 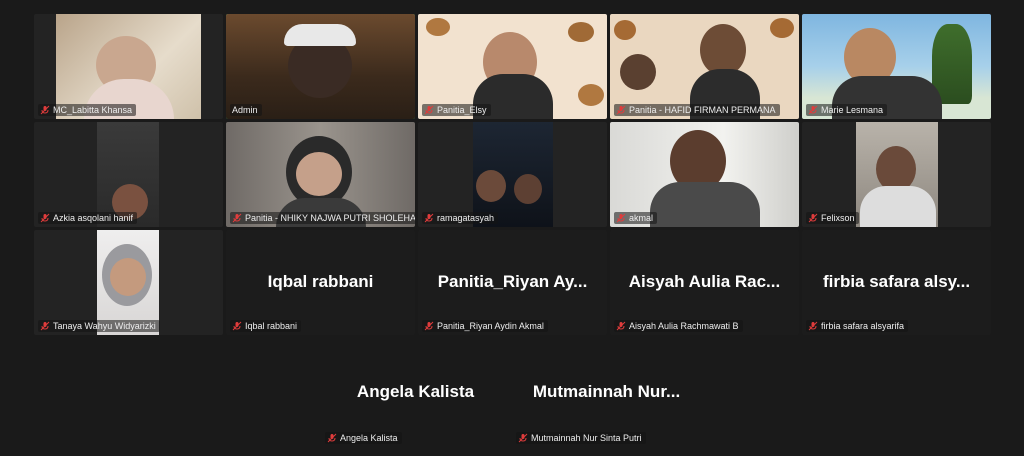 What do you see at coordinates (485, 326) in the screenshot?
I see `participant-name-label: Panitia_Riyan Aydin Akmal` at bounding box center [485, 326].